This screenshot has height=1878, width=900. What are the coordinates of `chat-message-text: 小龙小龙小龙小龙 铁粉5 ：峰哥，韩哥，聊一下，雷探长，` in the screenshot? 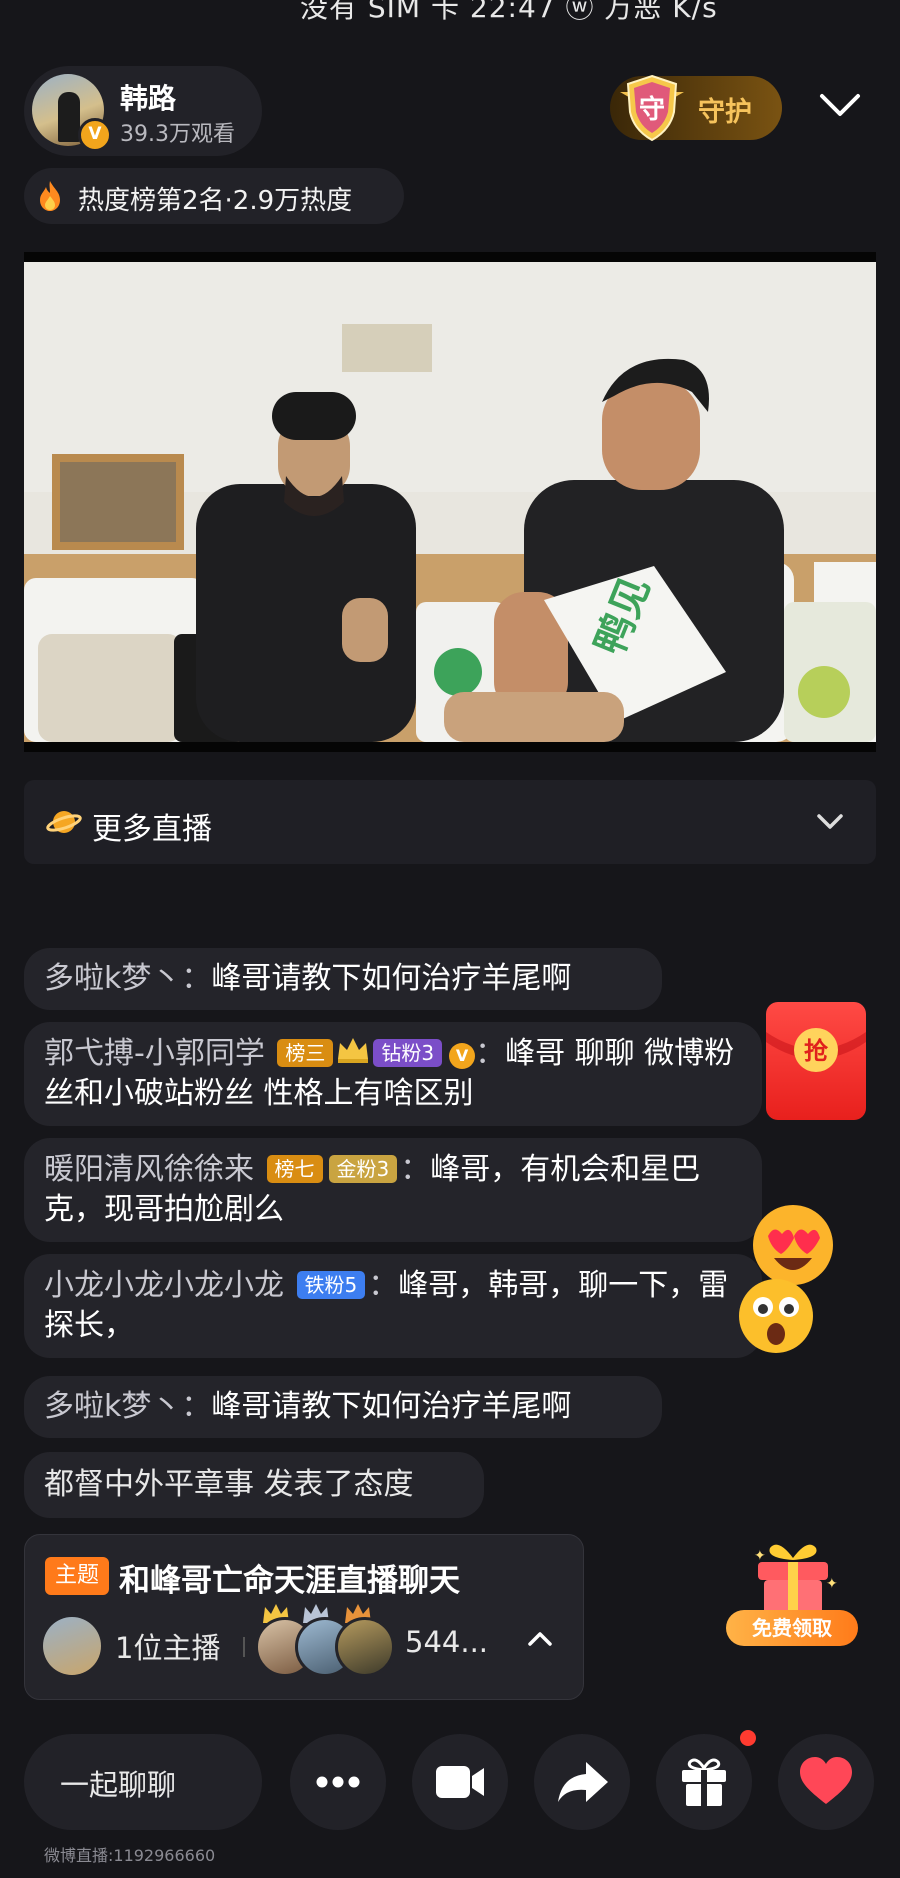 It's located at (394, 1306).